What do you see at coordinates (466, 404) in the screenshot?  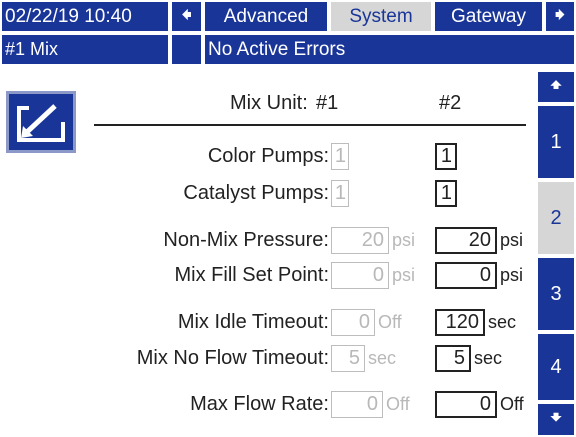 I see `field-max-flow-rate-2: 0` at bounding box center [466, 404].